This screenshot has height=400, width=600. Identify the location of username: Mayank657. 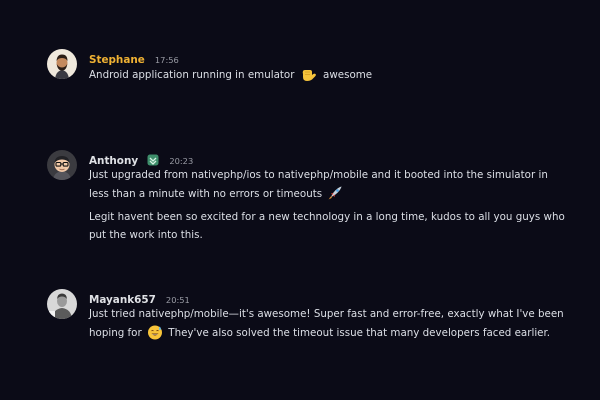
(122, 300).